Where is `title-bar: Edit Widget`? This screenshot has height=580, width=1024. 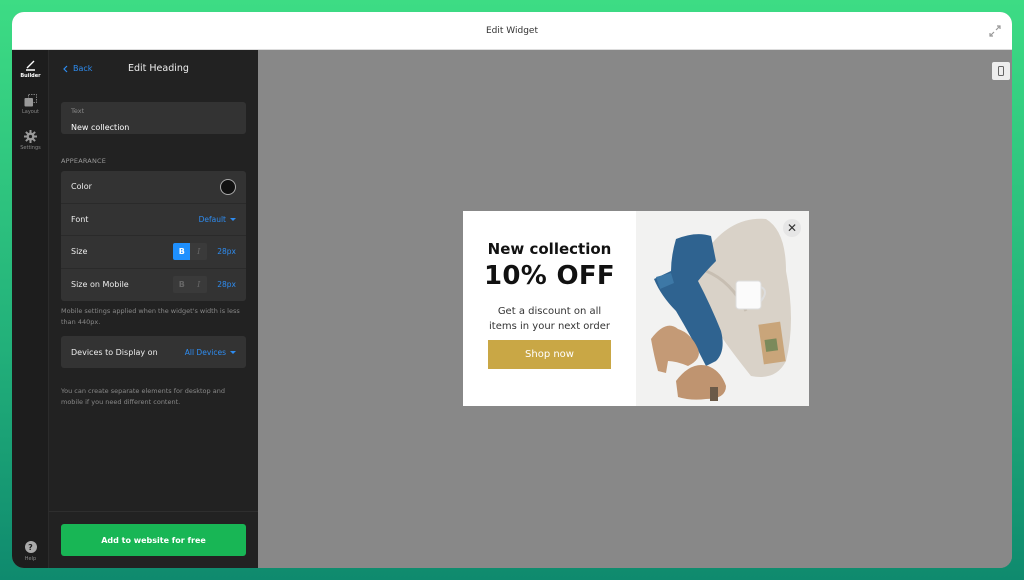
title-bar: Edit Widget is located at coordinates (512, 31).